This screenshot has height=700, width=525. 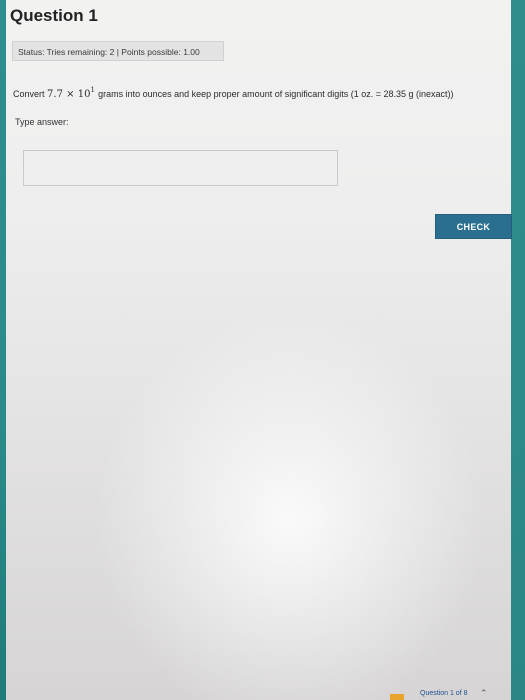 What do you see at coordinates (518, 350) in the screenshot?
I see `right-edge-strip` at bounding box center [518, 350].